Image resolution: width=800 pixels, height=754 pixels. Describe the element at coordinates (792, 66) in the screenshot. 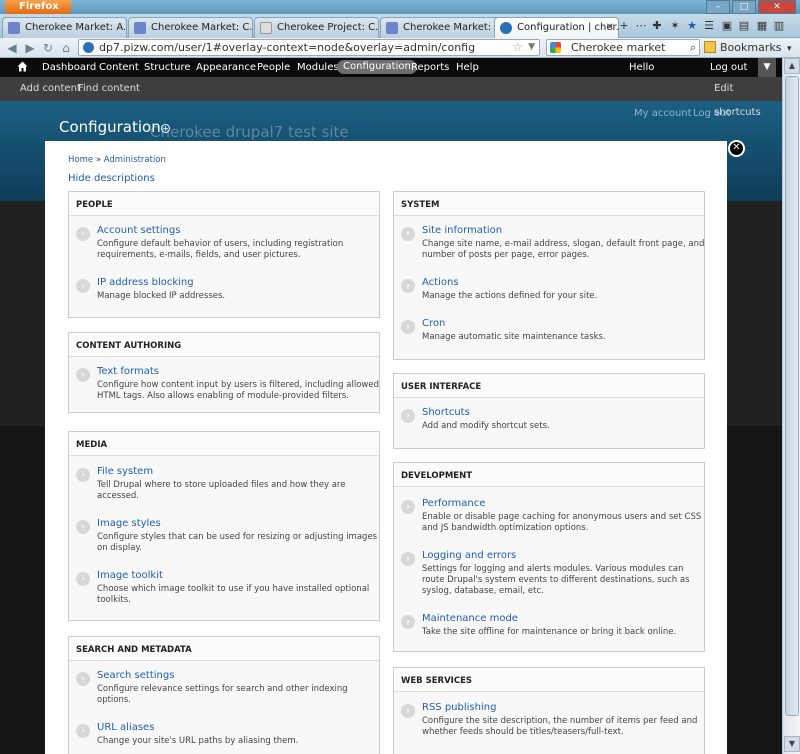

I see `scroll-up-icon: ▲` at that location.